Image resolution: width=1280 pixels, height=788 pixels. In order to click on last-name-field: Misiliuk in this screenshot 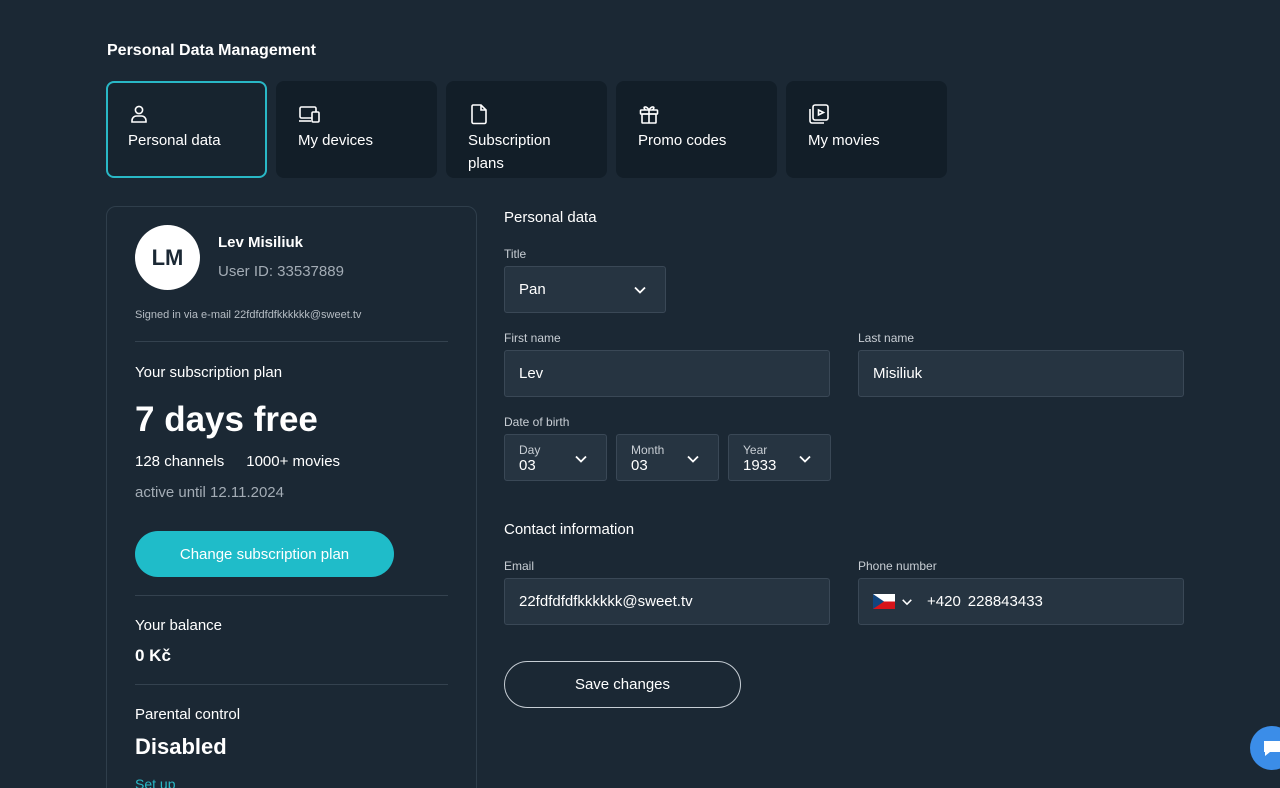, I will do `click(1021, 373)`.